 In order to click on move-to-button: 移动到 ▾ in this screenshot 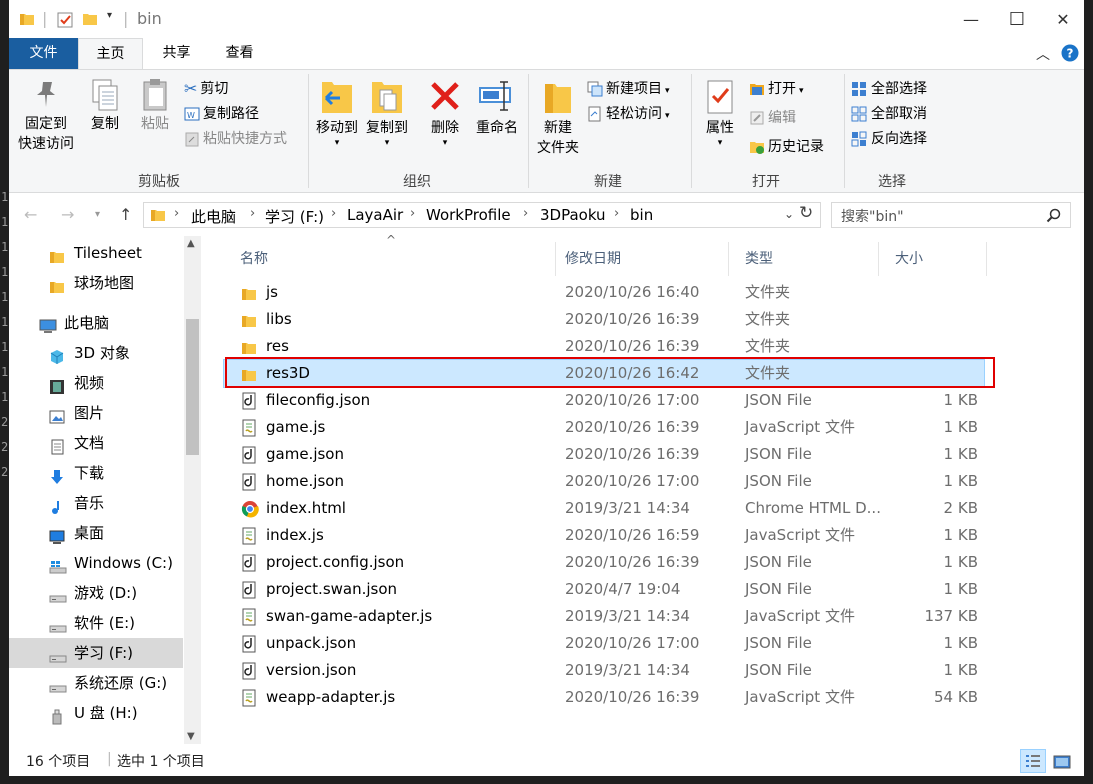, I will do `click(337, 113)`.